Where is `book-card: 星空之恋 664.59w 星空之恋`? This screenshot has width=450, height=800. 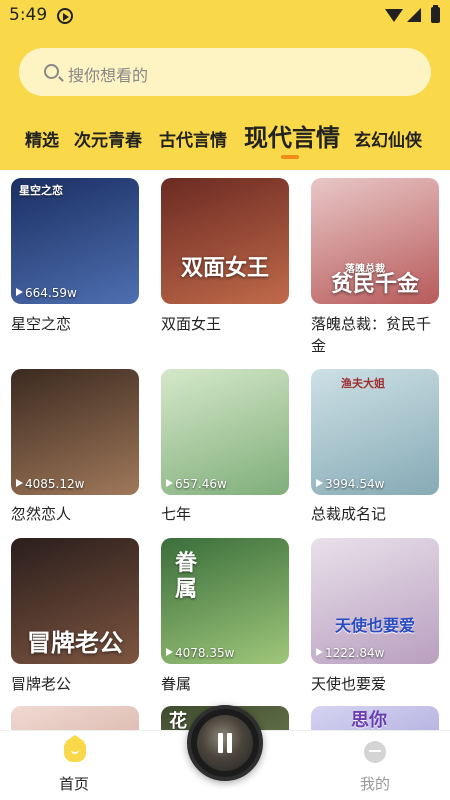
book-card: 星空之恋 664.59w 星空之恋 is located at coordinates (77, 255).